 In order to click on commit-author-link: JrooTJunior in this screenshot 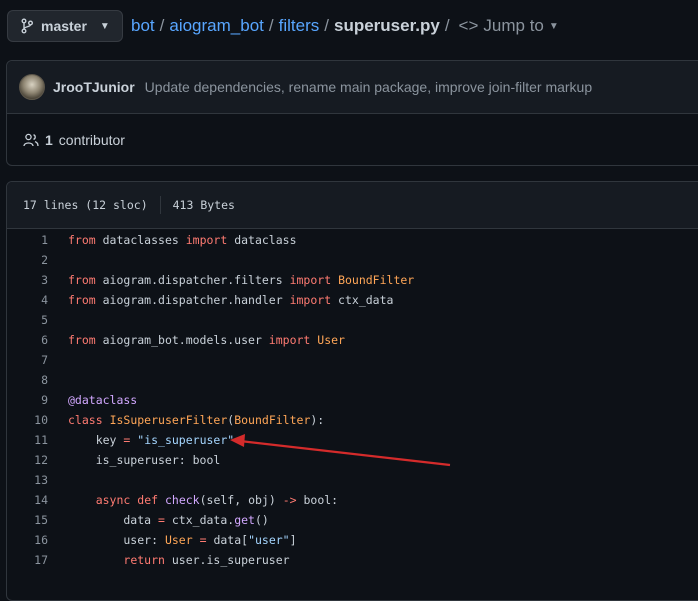, I will do `click(94, 87)`.